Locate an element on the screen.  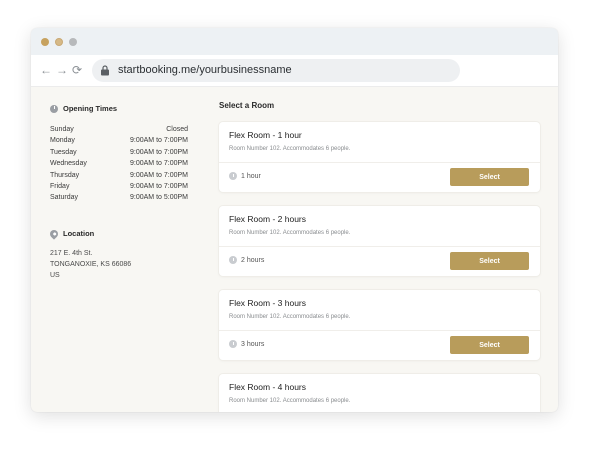
day-label: Monday is located at coordinates (62, 141).